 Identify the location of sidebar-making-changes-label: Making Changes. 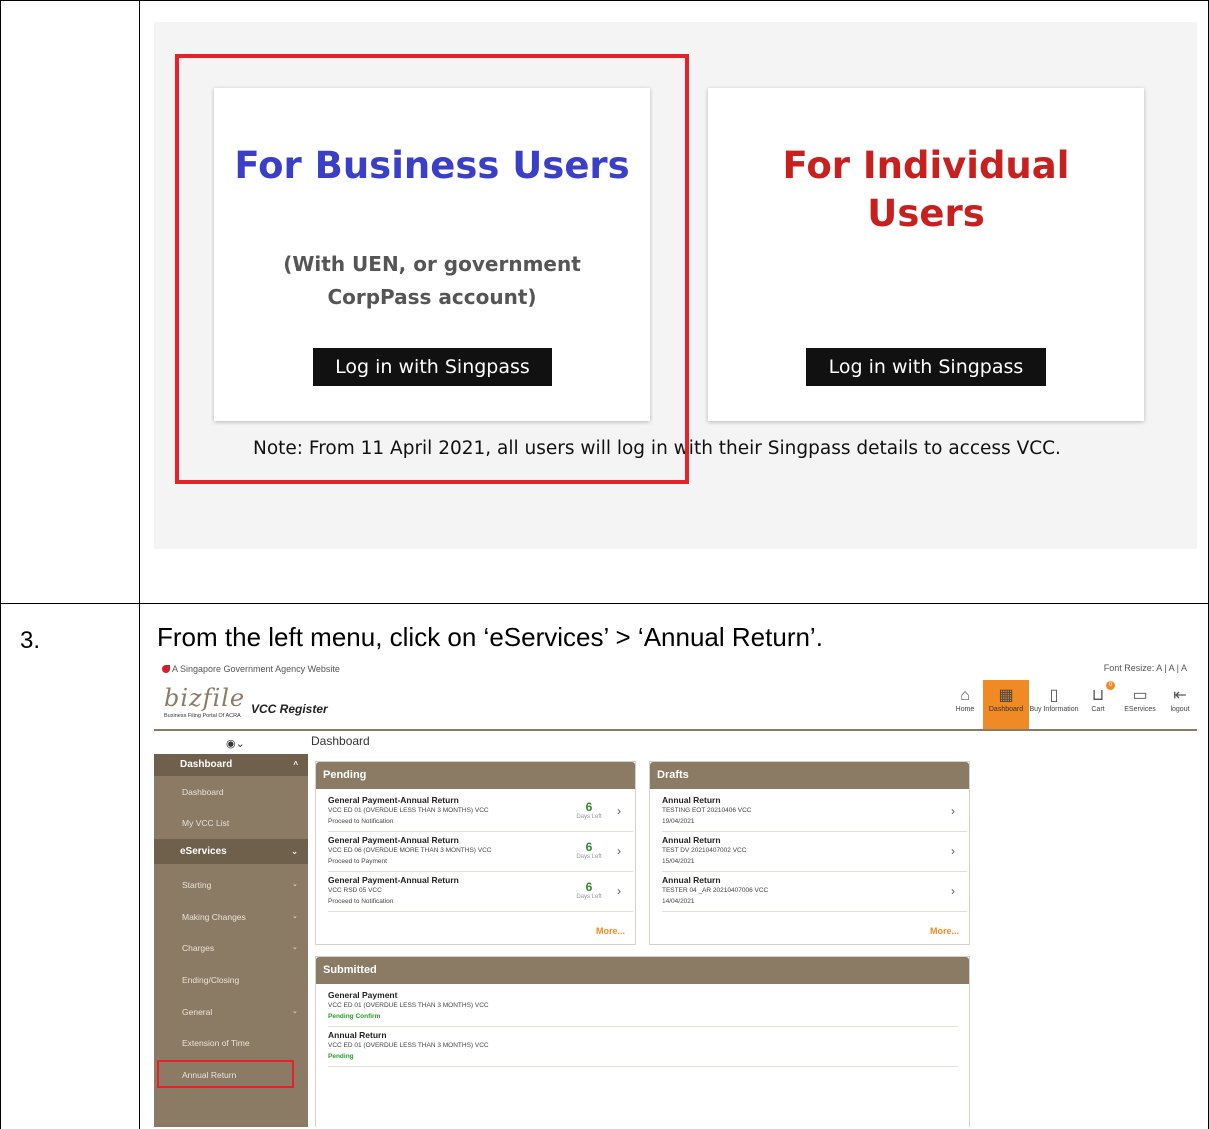
(214, 917).